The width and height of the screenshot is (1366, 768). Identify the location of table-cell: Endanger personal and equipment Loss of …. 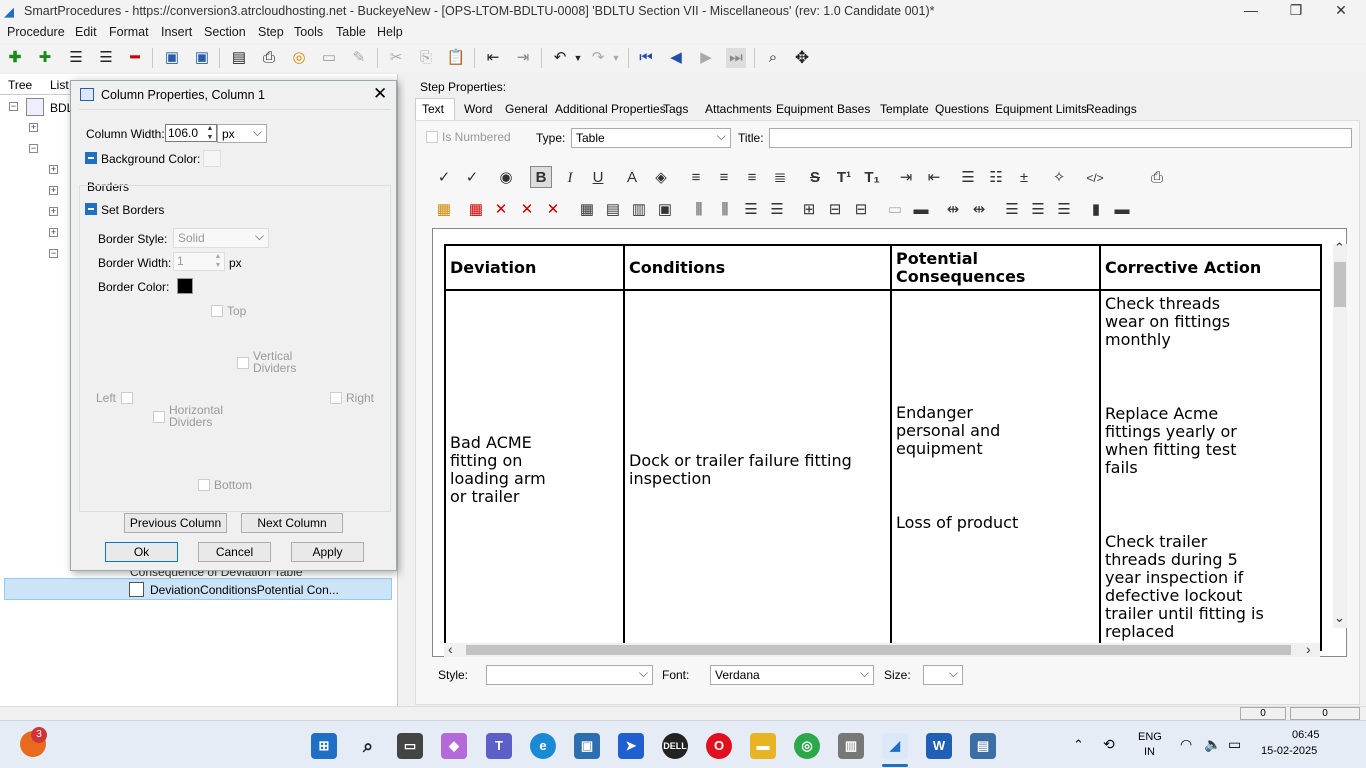
(995, 470).